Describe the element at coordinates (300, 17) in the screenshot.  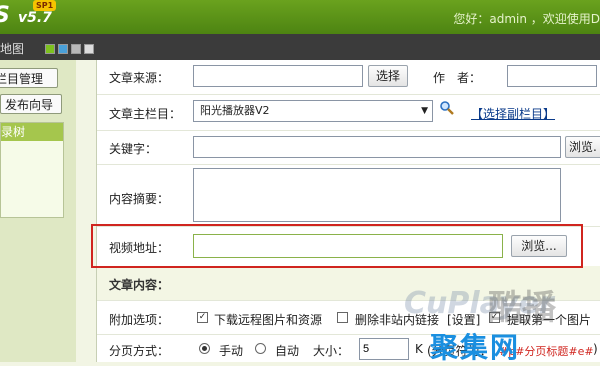
I see `top-header: S v5.7 SP1 您好：admin ，欢迎使用D` at that location.